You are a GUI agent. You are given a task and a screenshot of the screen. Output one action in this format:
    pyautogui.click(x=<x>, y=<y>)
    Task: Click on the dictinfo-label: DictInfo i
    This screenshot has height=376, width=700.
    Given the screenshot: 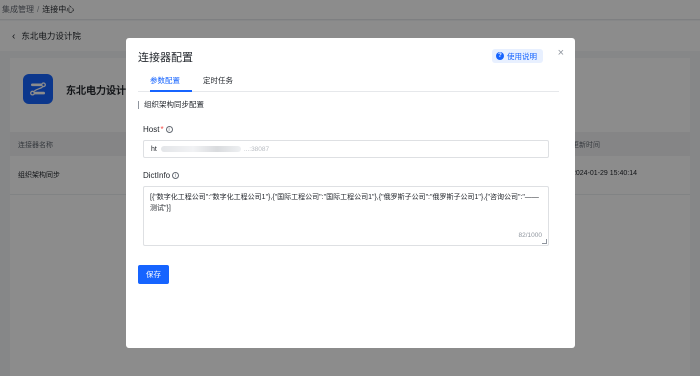 What is the action you would take?
    pyautogui.click(x=161, y=175)
    